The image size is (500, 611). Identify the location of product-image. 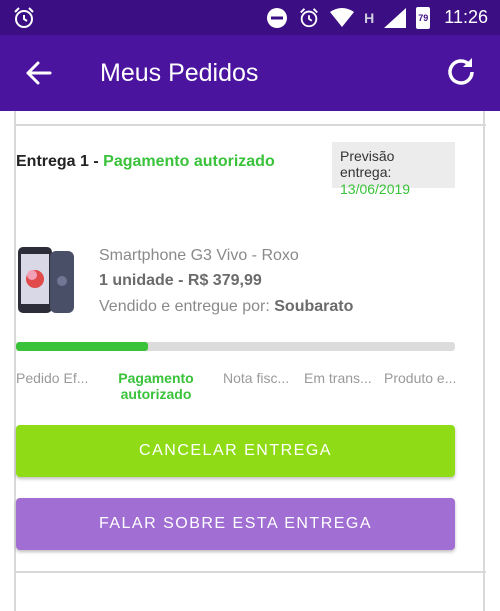
(46, 280).